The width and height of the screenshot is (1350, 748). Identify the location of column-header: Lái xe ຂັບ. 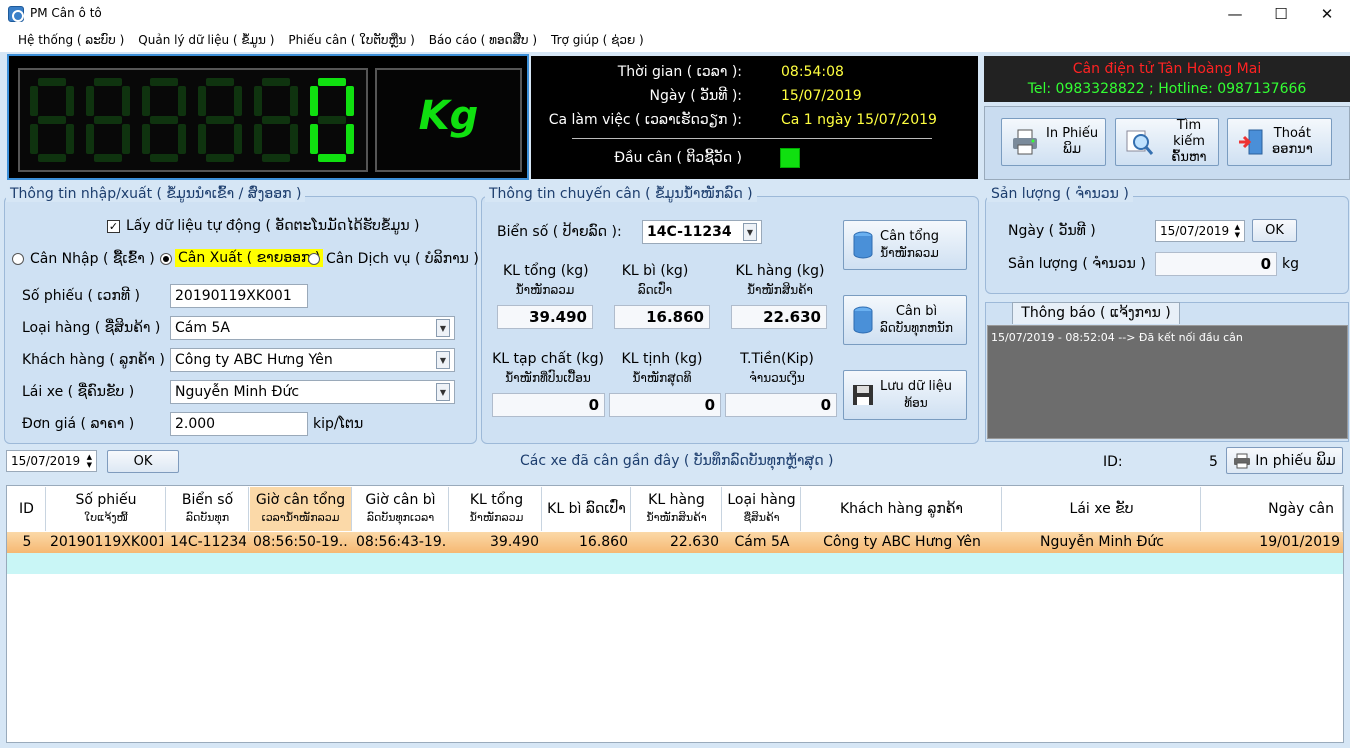
(1102, 509).